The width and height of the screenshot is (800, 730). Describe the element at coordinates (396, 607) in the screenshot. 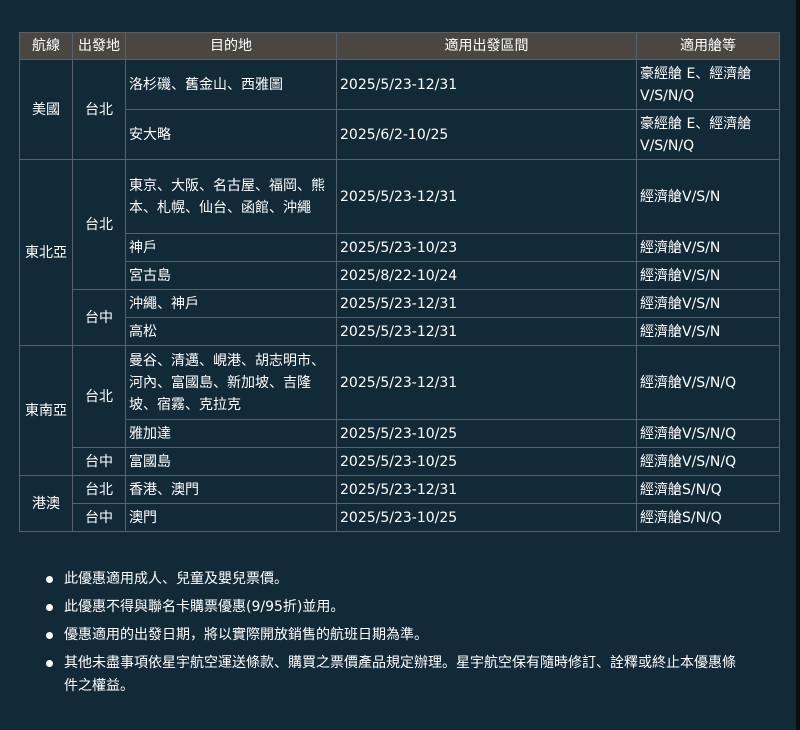

I see `list-item: 此優惠不得與聯名卡購票優惠(9/95折)並用。` at that location.